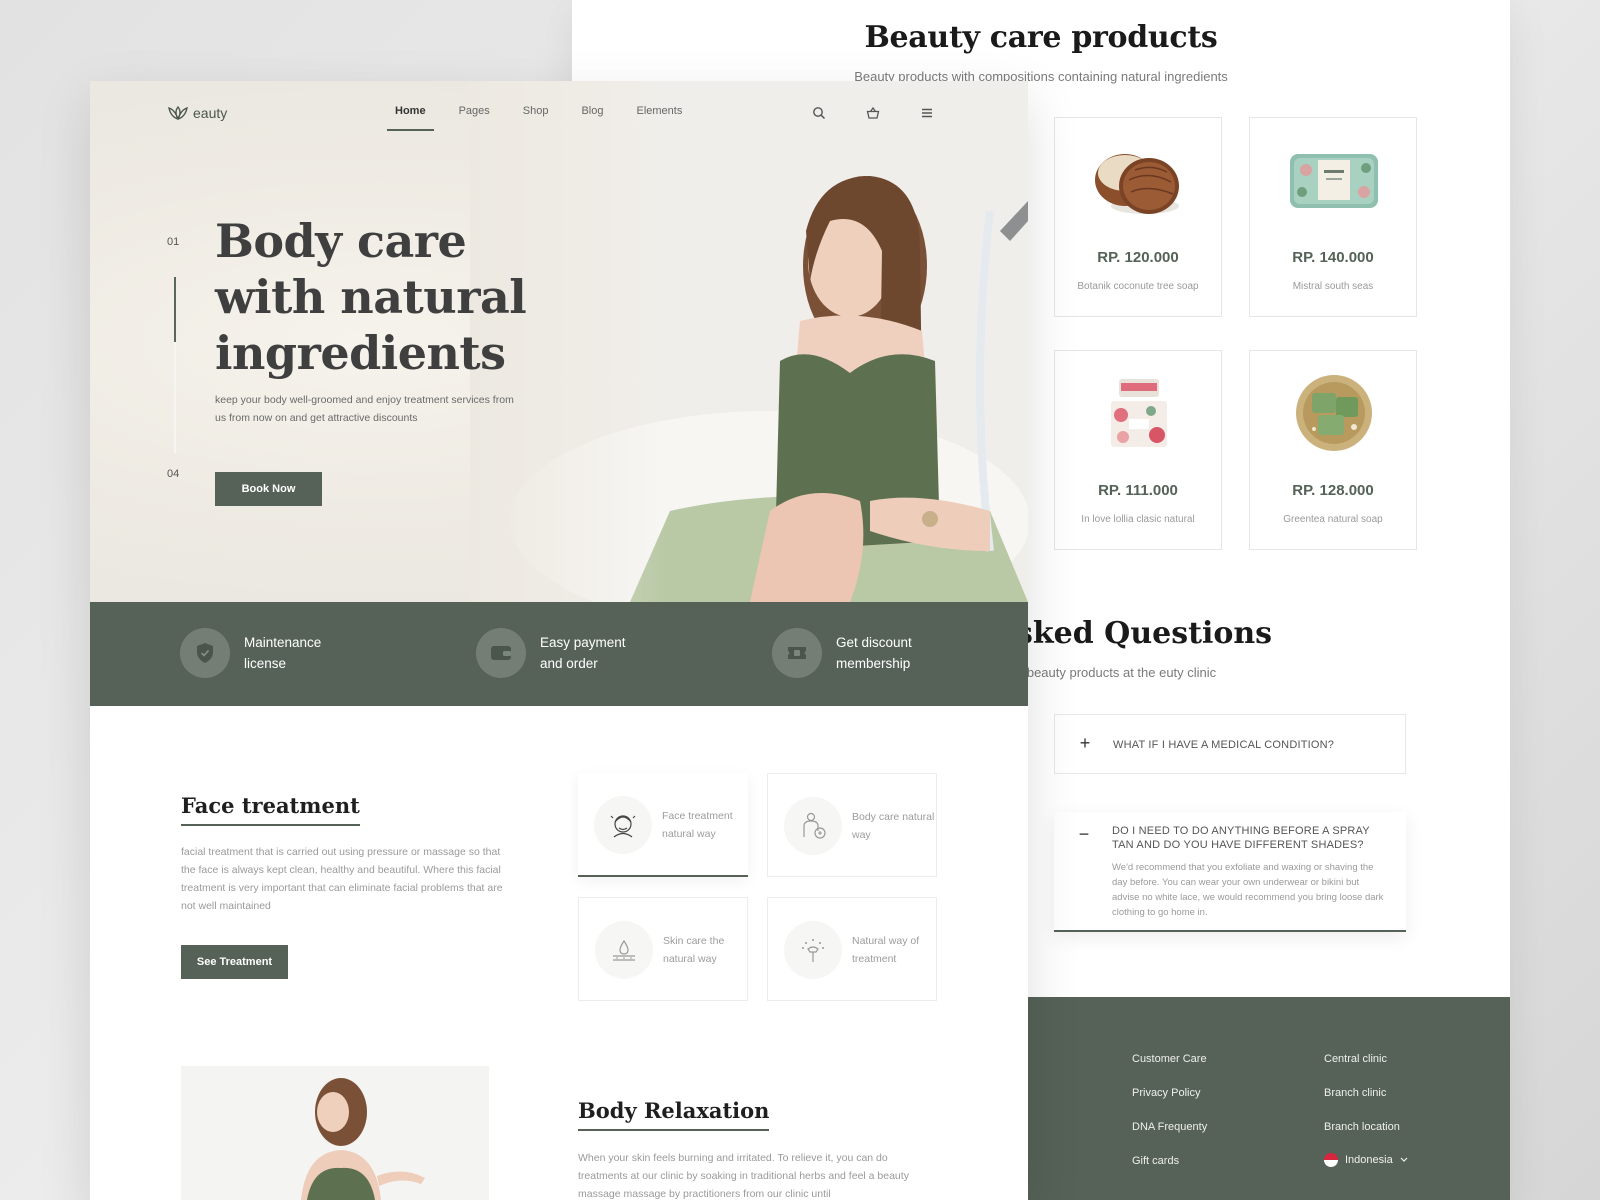  I want to click on spray-icon, so click(813, 950).